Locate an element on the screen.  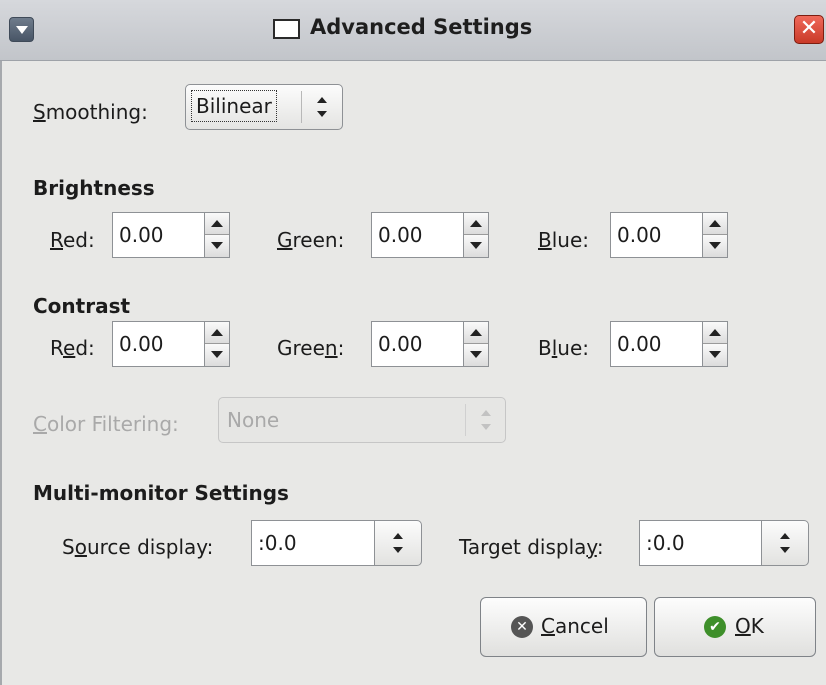
contrast-red-input: 0.00 is located at coordinates (158, 344).